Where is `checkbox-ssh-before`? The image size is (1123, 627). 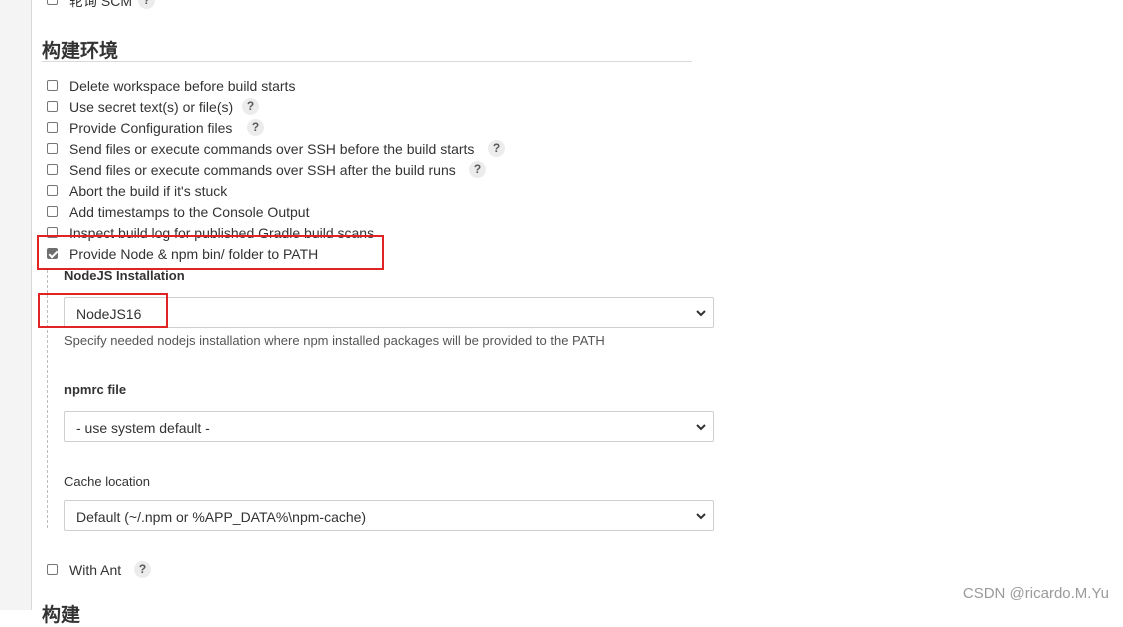
checkbox-ssh-before is located at coordinates (52, 148).